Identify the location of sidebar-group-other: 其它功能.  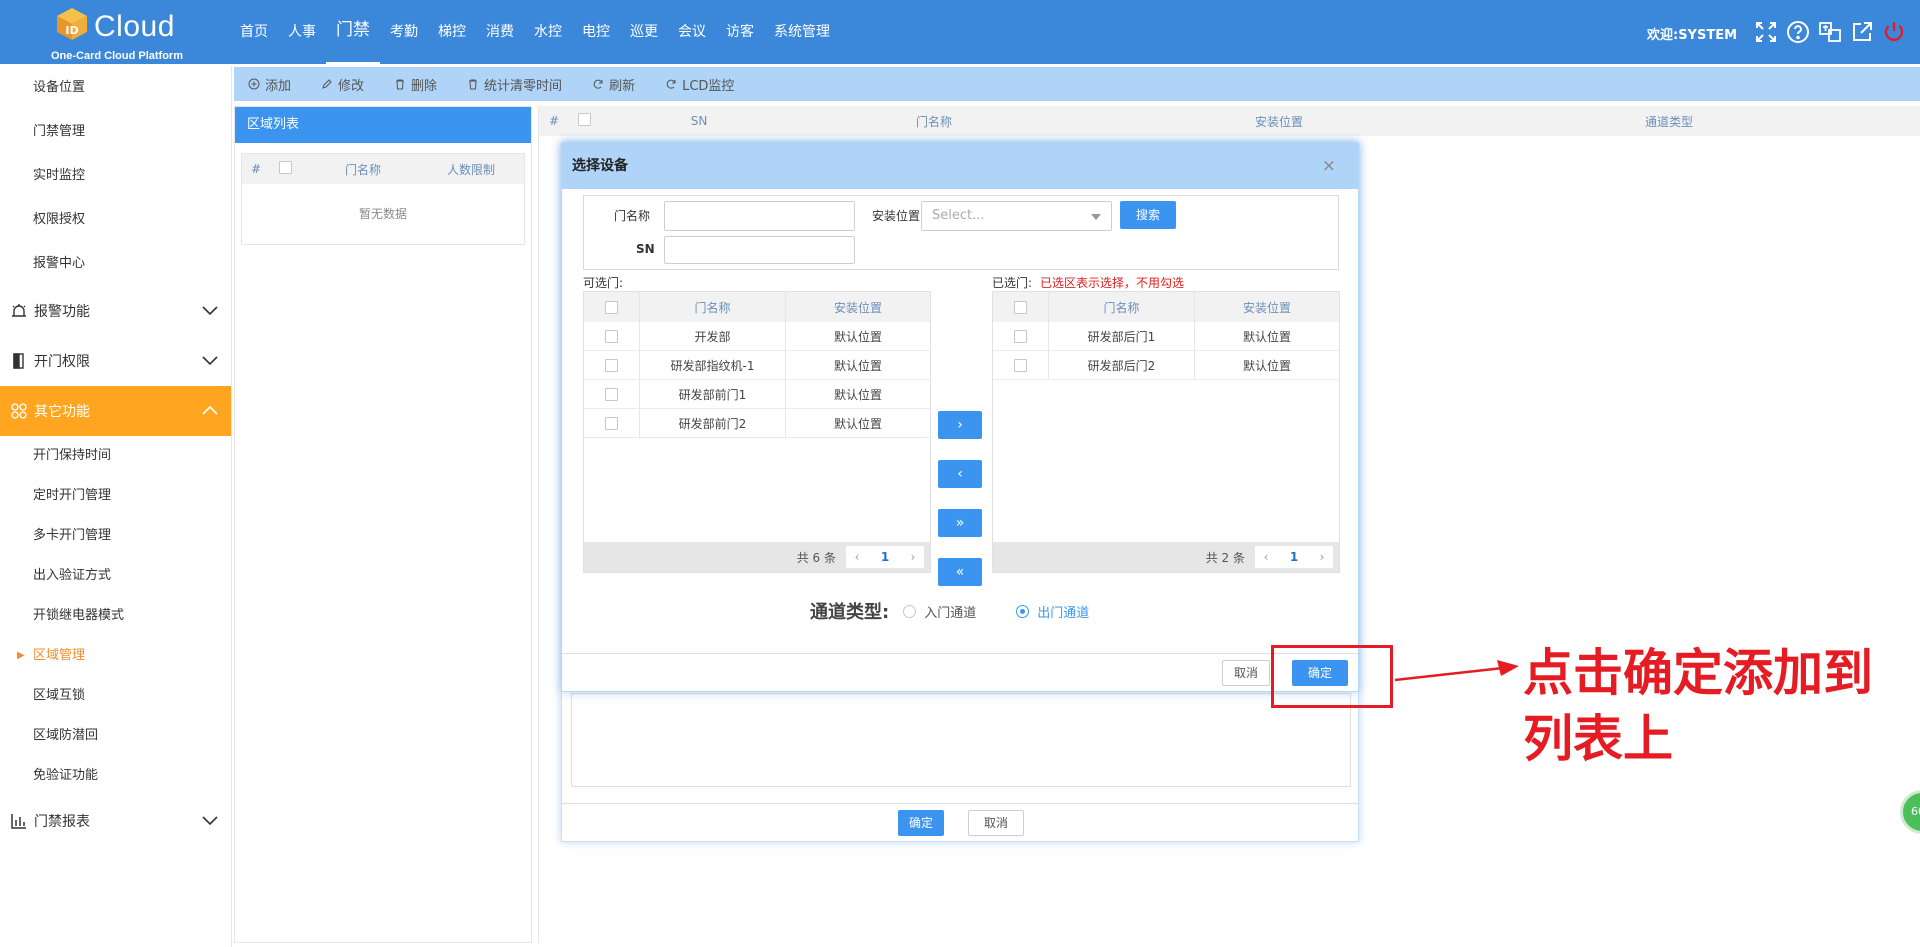
(115, 411).